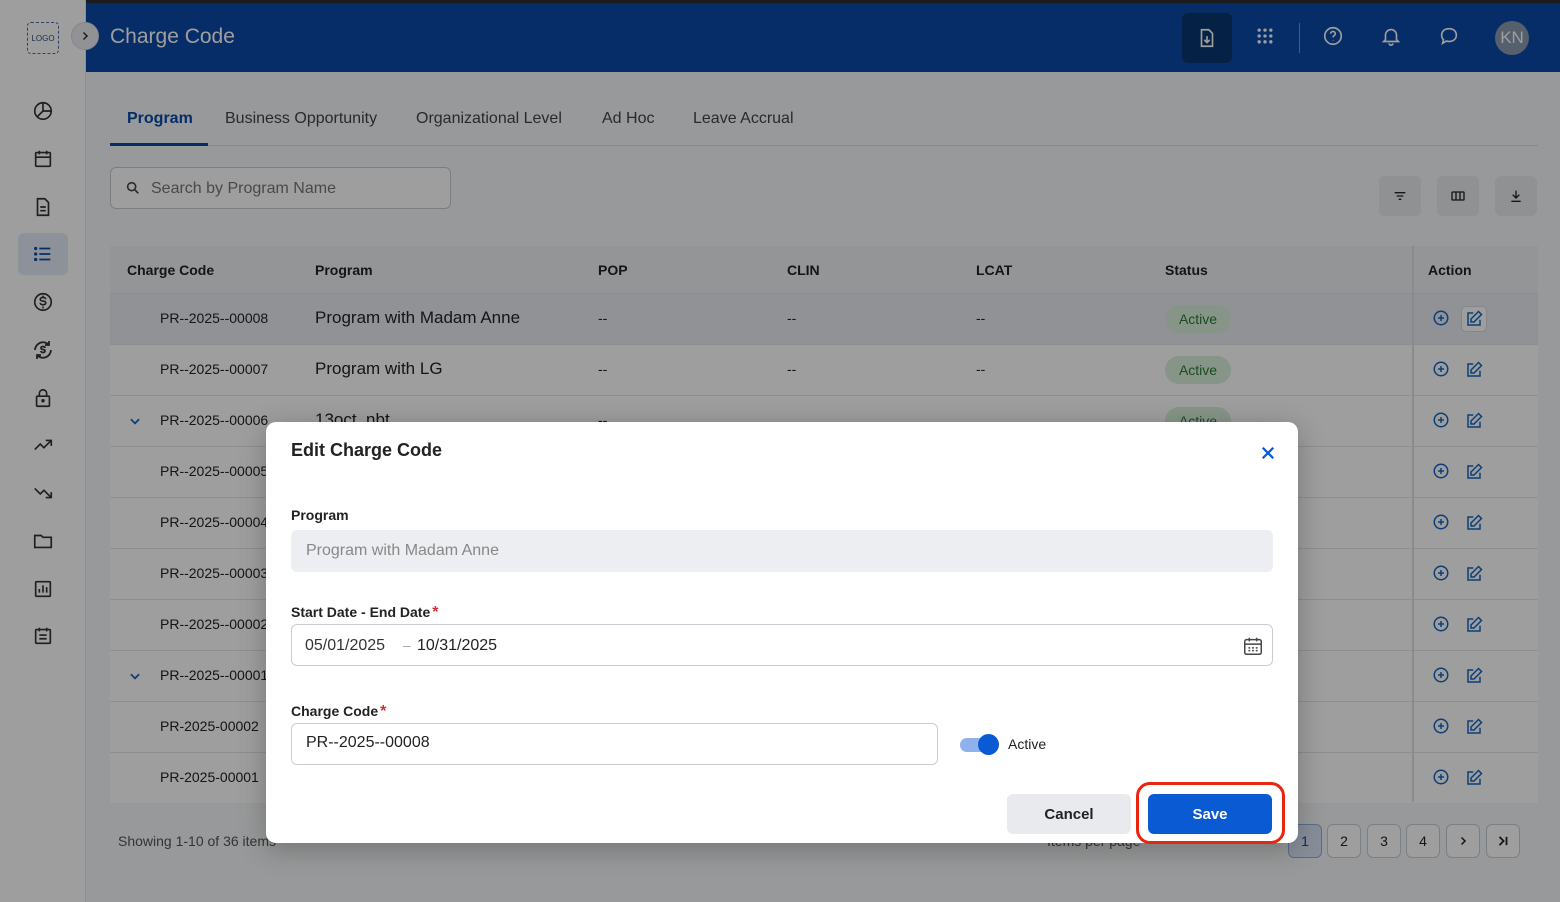 Image resolution: width=1560 pixels, height=902 pixels. I want to click on charge-code-field, so click(614, 744).